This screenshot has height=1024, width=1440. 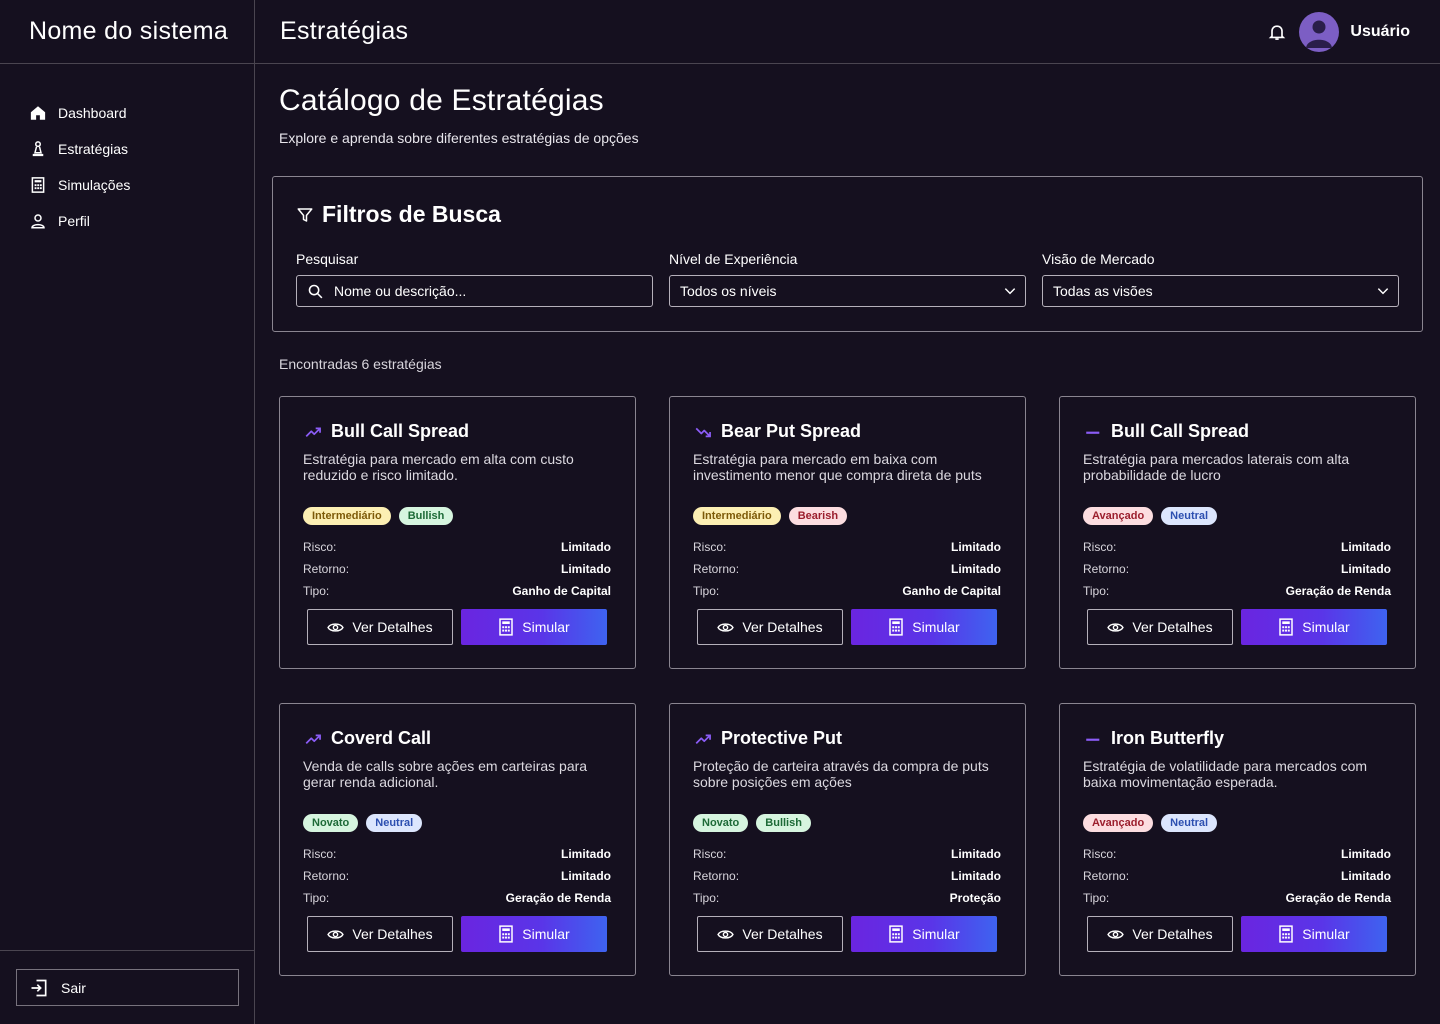 I want to click on logout-icon, so click(x=39, y=987).